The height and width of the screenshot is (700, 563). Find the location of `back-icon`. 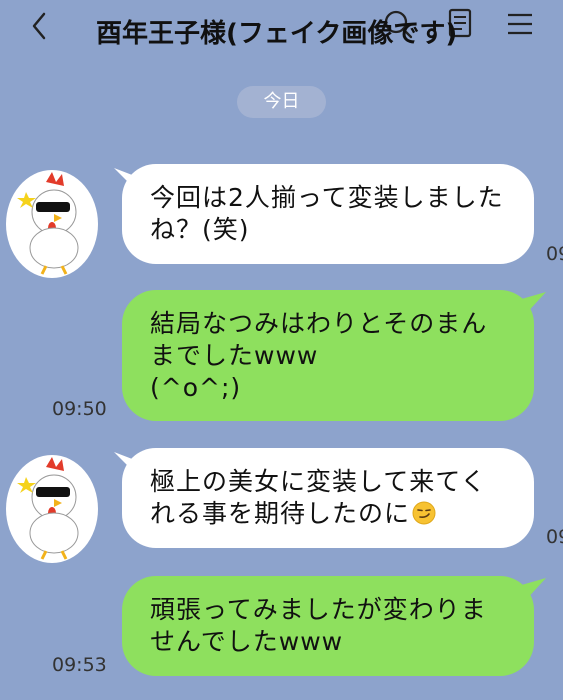

back-icon is located at coordinates (40, 26).